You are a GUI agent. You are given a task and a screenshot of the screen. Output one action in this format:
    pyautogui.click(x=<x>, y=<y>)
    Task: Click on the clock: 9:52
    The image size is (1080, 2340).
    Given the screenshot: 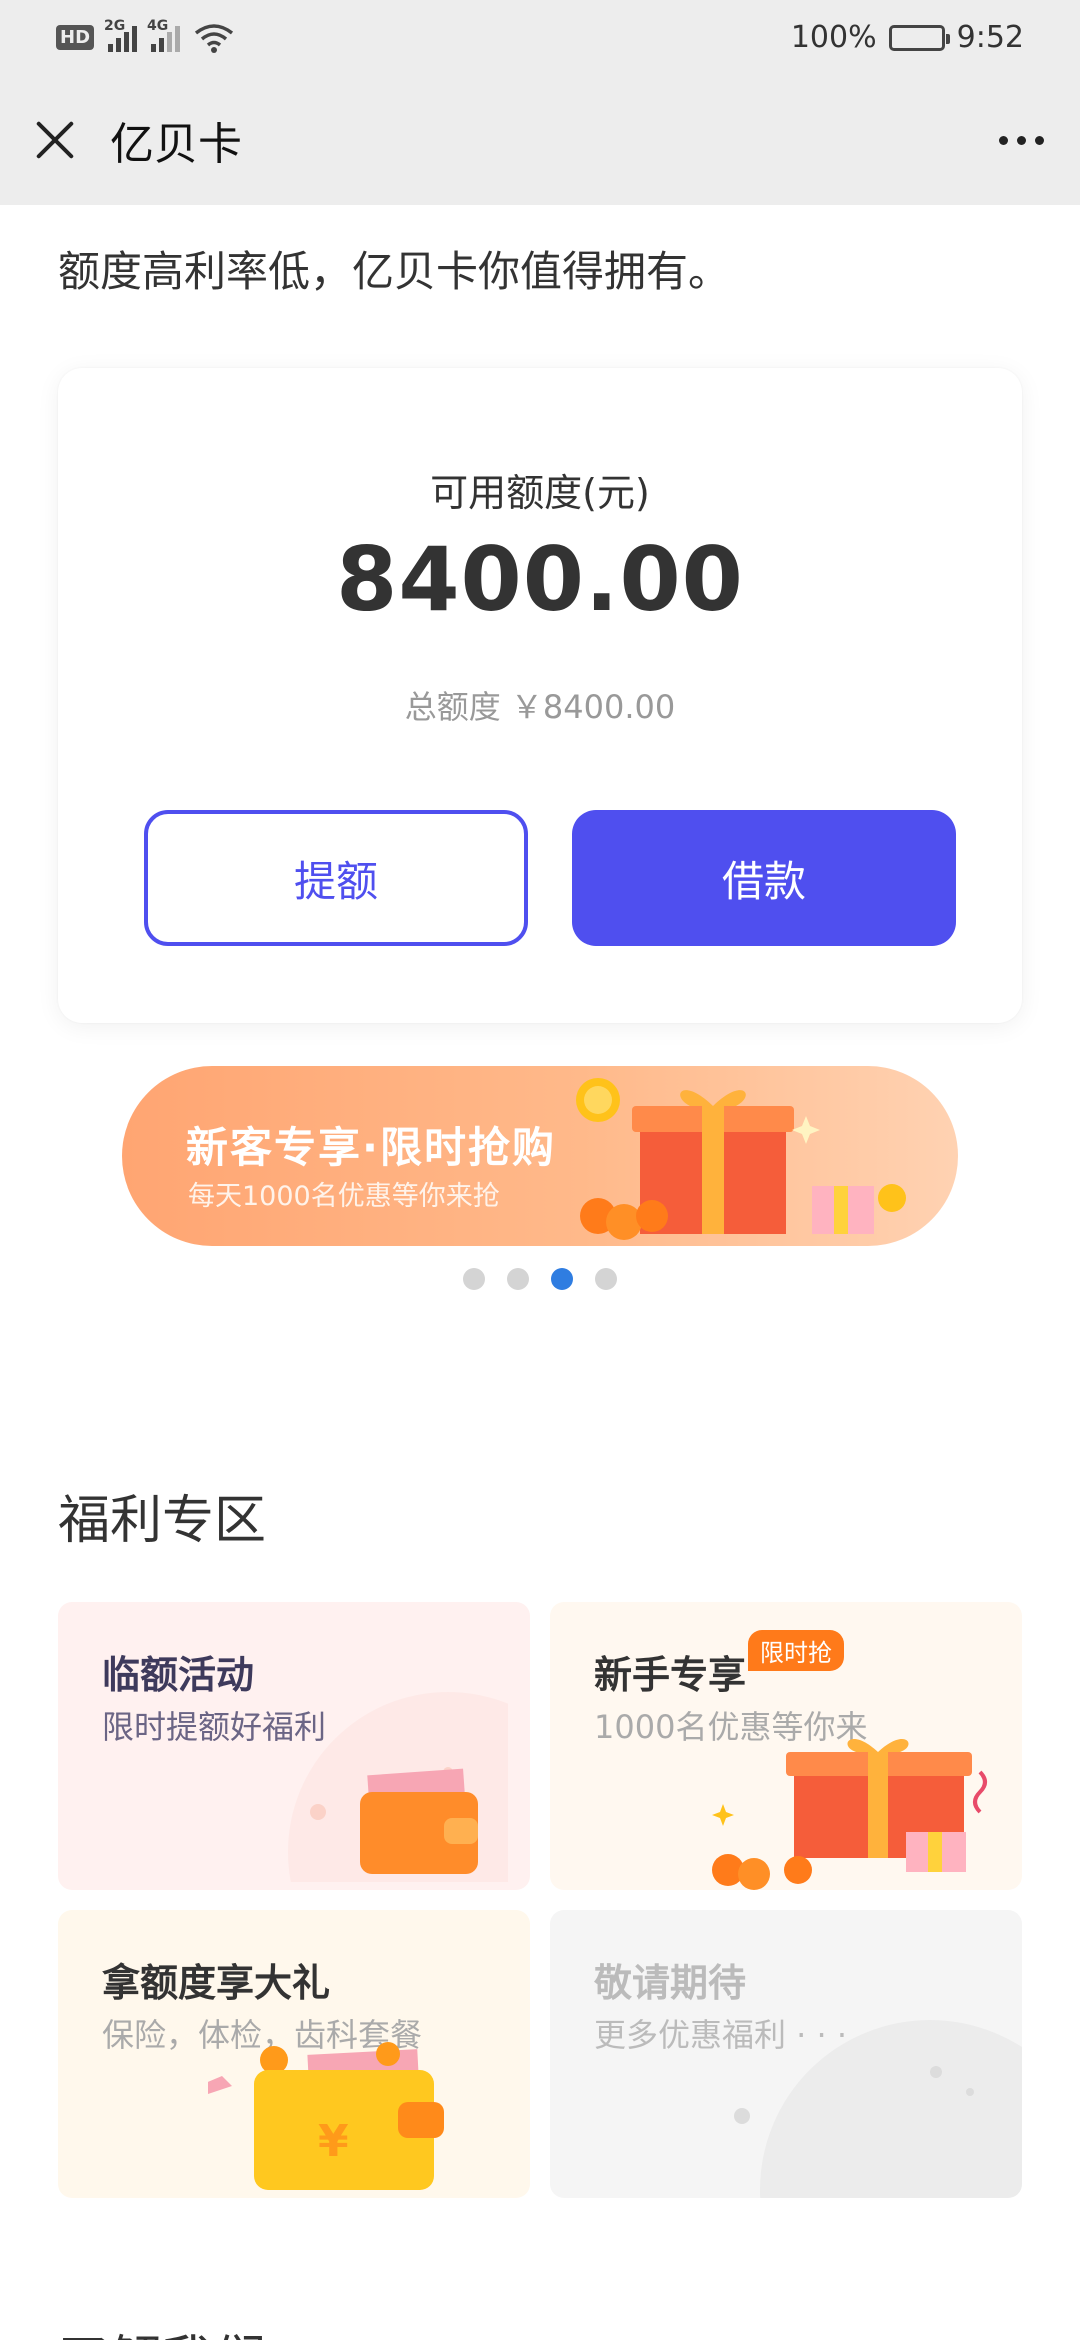 What is the action you would take?
    pyautogui.click(x=990, y=37)
    